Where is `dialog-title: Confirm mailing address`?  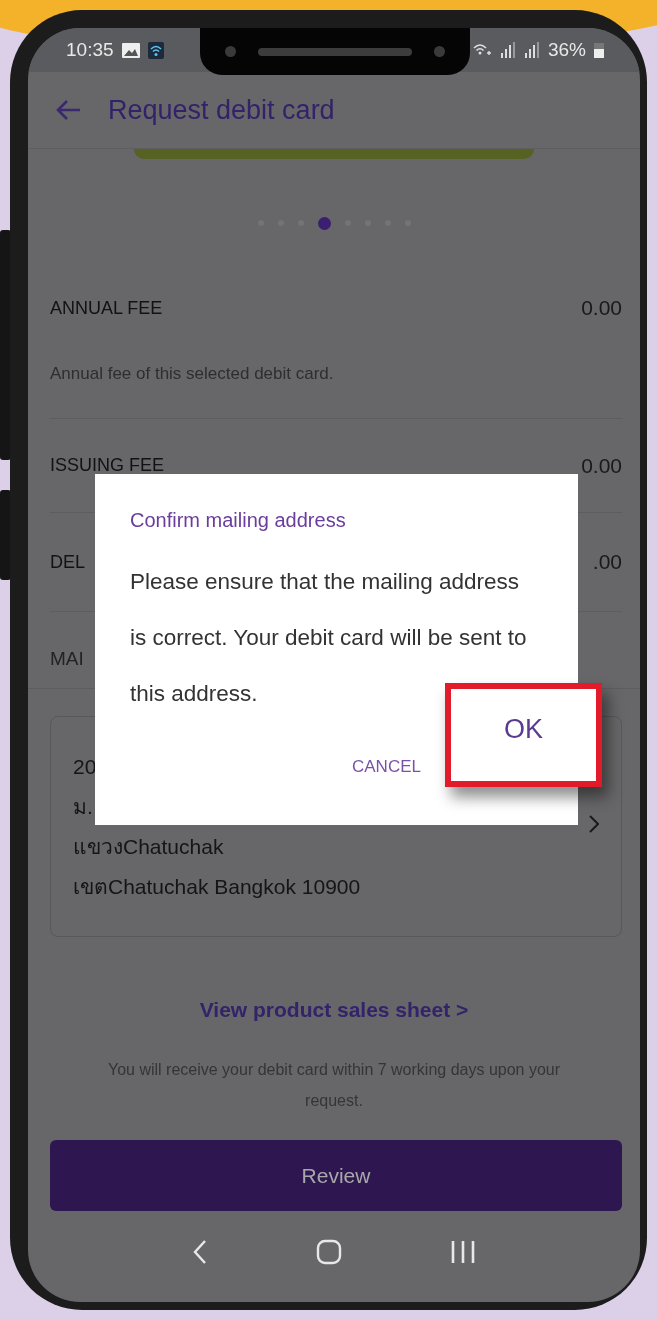
dialog-title: Confirm mailing address is located at coordinates (238, 520).